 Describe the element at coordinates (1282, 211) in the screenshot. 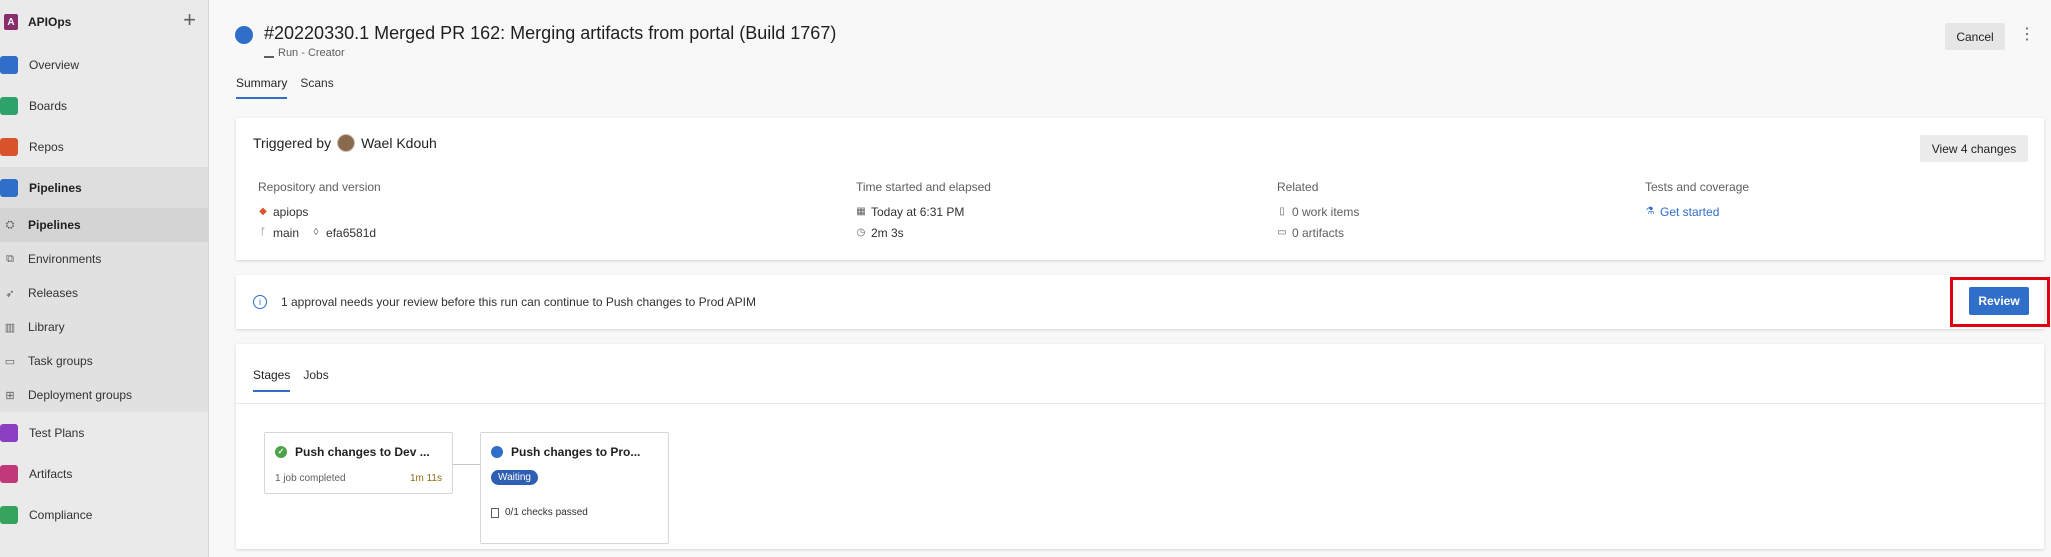

I see `work-item-icon: ▯` at that location.